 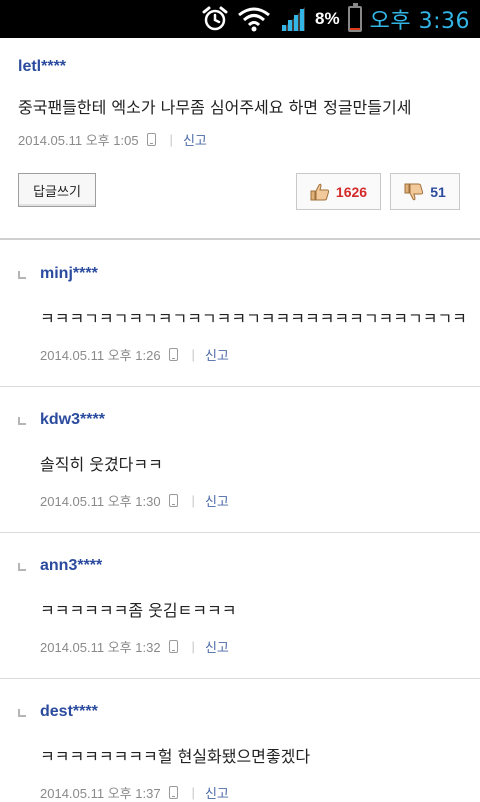 I want to click on reply-meta: 2014.05.11 오후 1:32 | 신고, so click(x=134, y=646).